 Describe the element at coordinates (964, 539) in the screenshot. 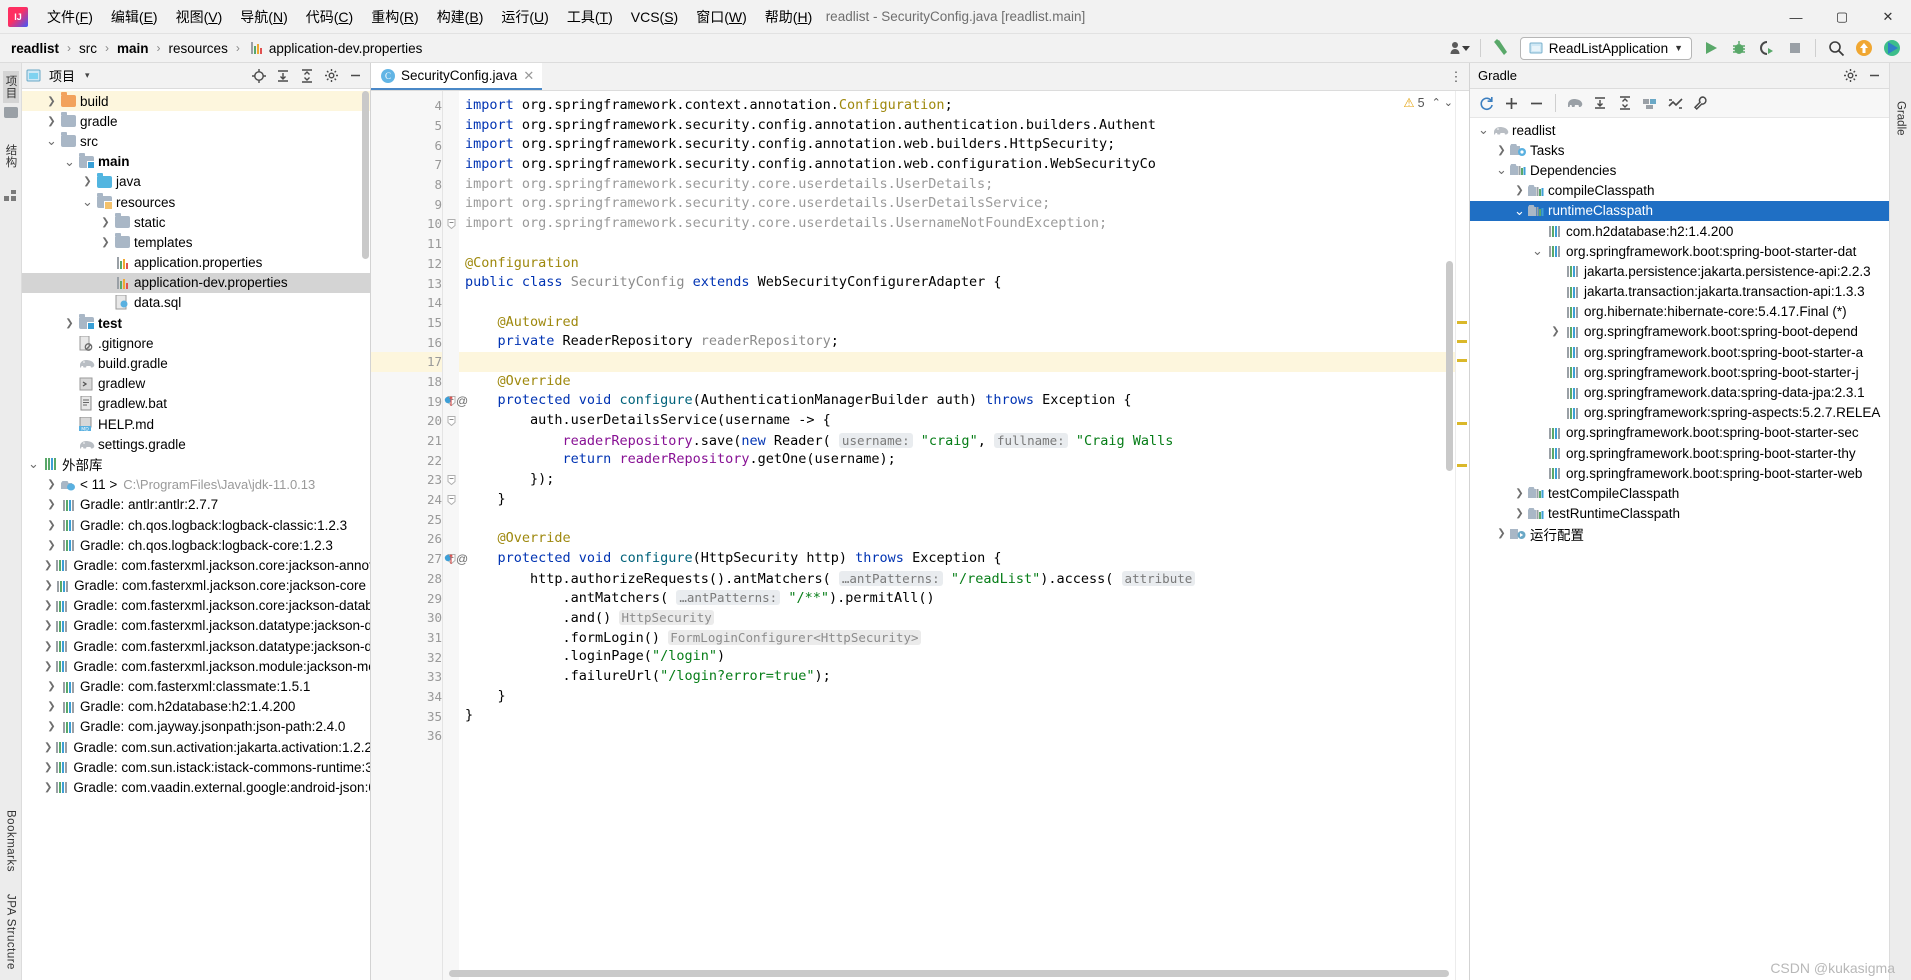

I see `code-line: @Override` at that location.